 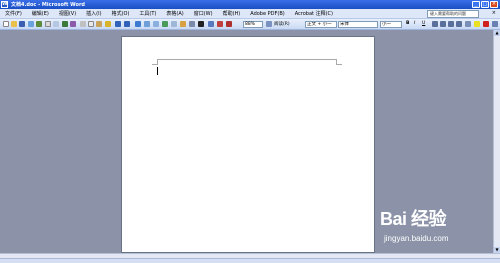 I want to click on undo-icon, so click(x=118, y=24).